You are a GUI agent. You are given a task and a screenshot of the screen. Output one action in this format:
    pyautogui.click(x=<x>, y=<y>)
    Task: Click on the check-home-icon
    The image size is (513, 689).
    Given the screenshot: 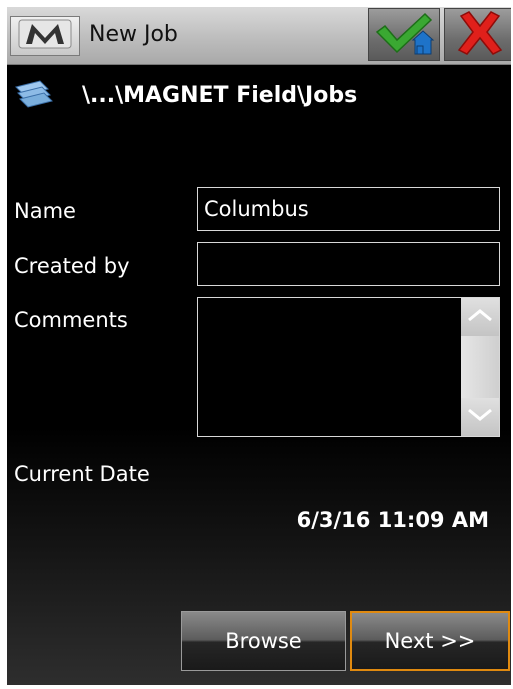 What is the action you would take?
    pyautogui.click(x=404, y=35)
    